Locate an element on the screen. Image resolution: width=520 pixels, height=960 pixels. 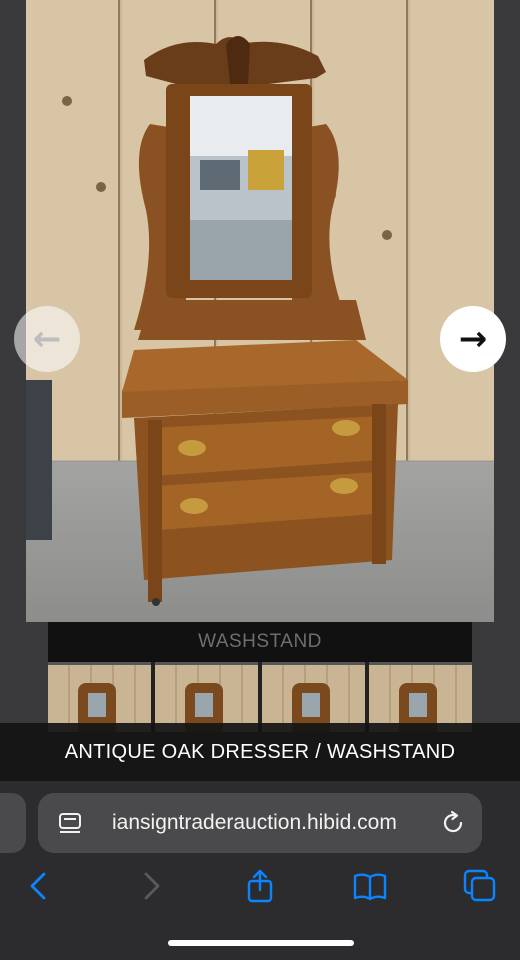
arrow-right-icon: → is located at coordinates (473, 339).